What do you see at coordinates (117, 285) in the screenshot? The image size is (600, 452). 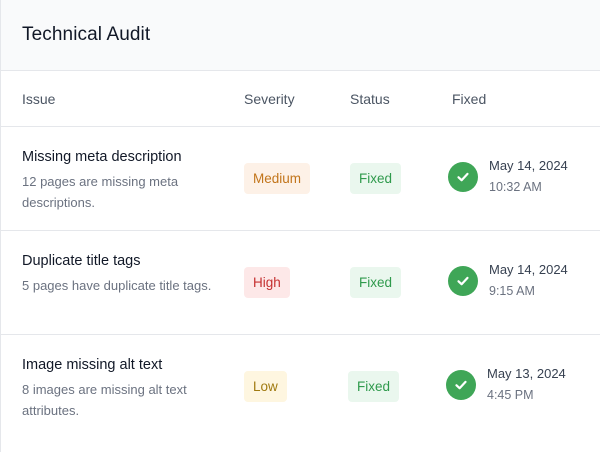 I see `issue-description: 5 pages have duplicate title tags.` at bounding box center [117, 285].